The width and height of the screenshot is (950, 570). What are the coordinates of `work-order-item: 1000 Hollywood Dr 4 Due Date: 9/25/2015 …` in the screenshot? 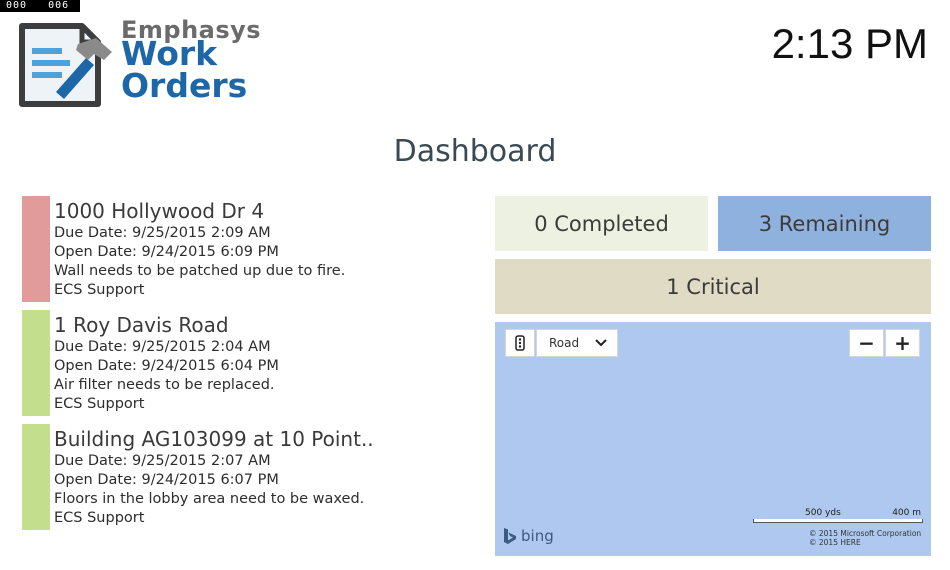 It's located at (249, 249).